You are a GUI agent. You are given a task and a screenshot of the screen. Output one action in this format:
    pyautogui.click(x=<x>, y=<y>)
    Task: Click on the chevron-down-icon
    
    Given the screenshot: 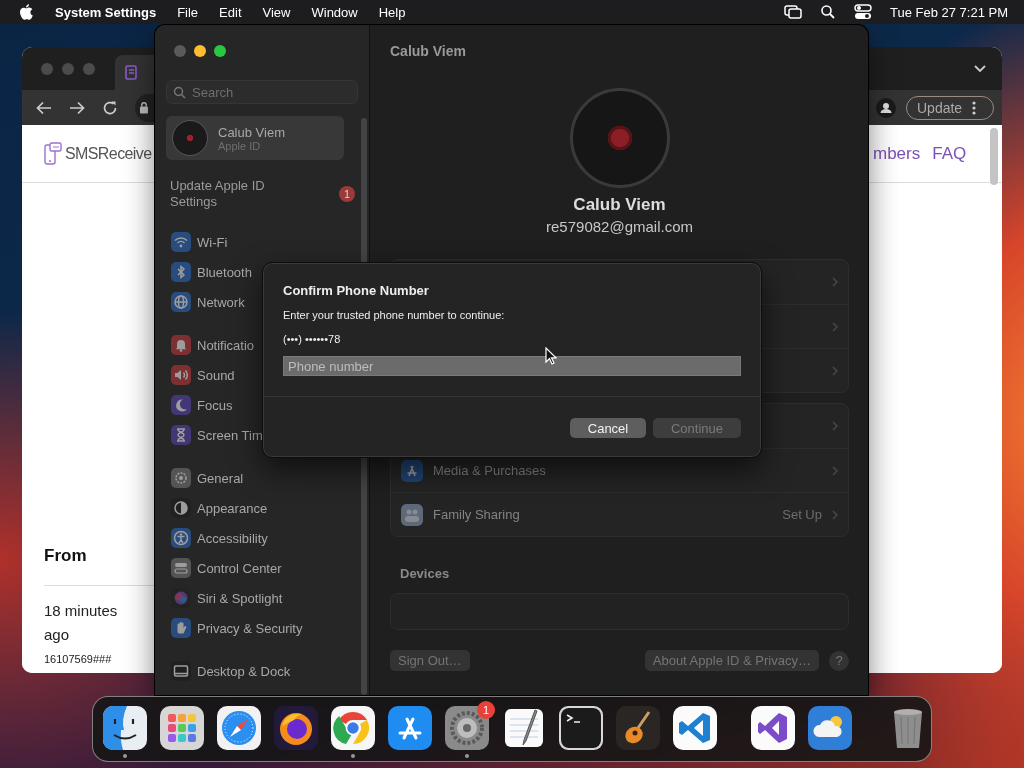 What is the action you would take?
    pyautogui.click(x=980, y=68)
    